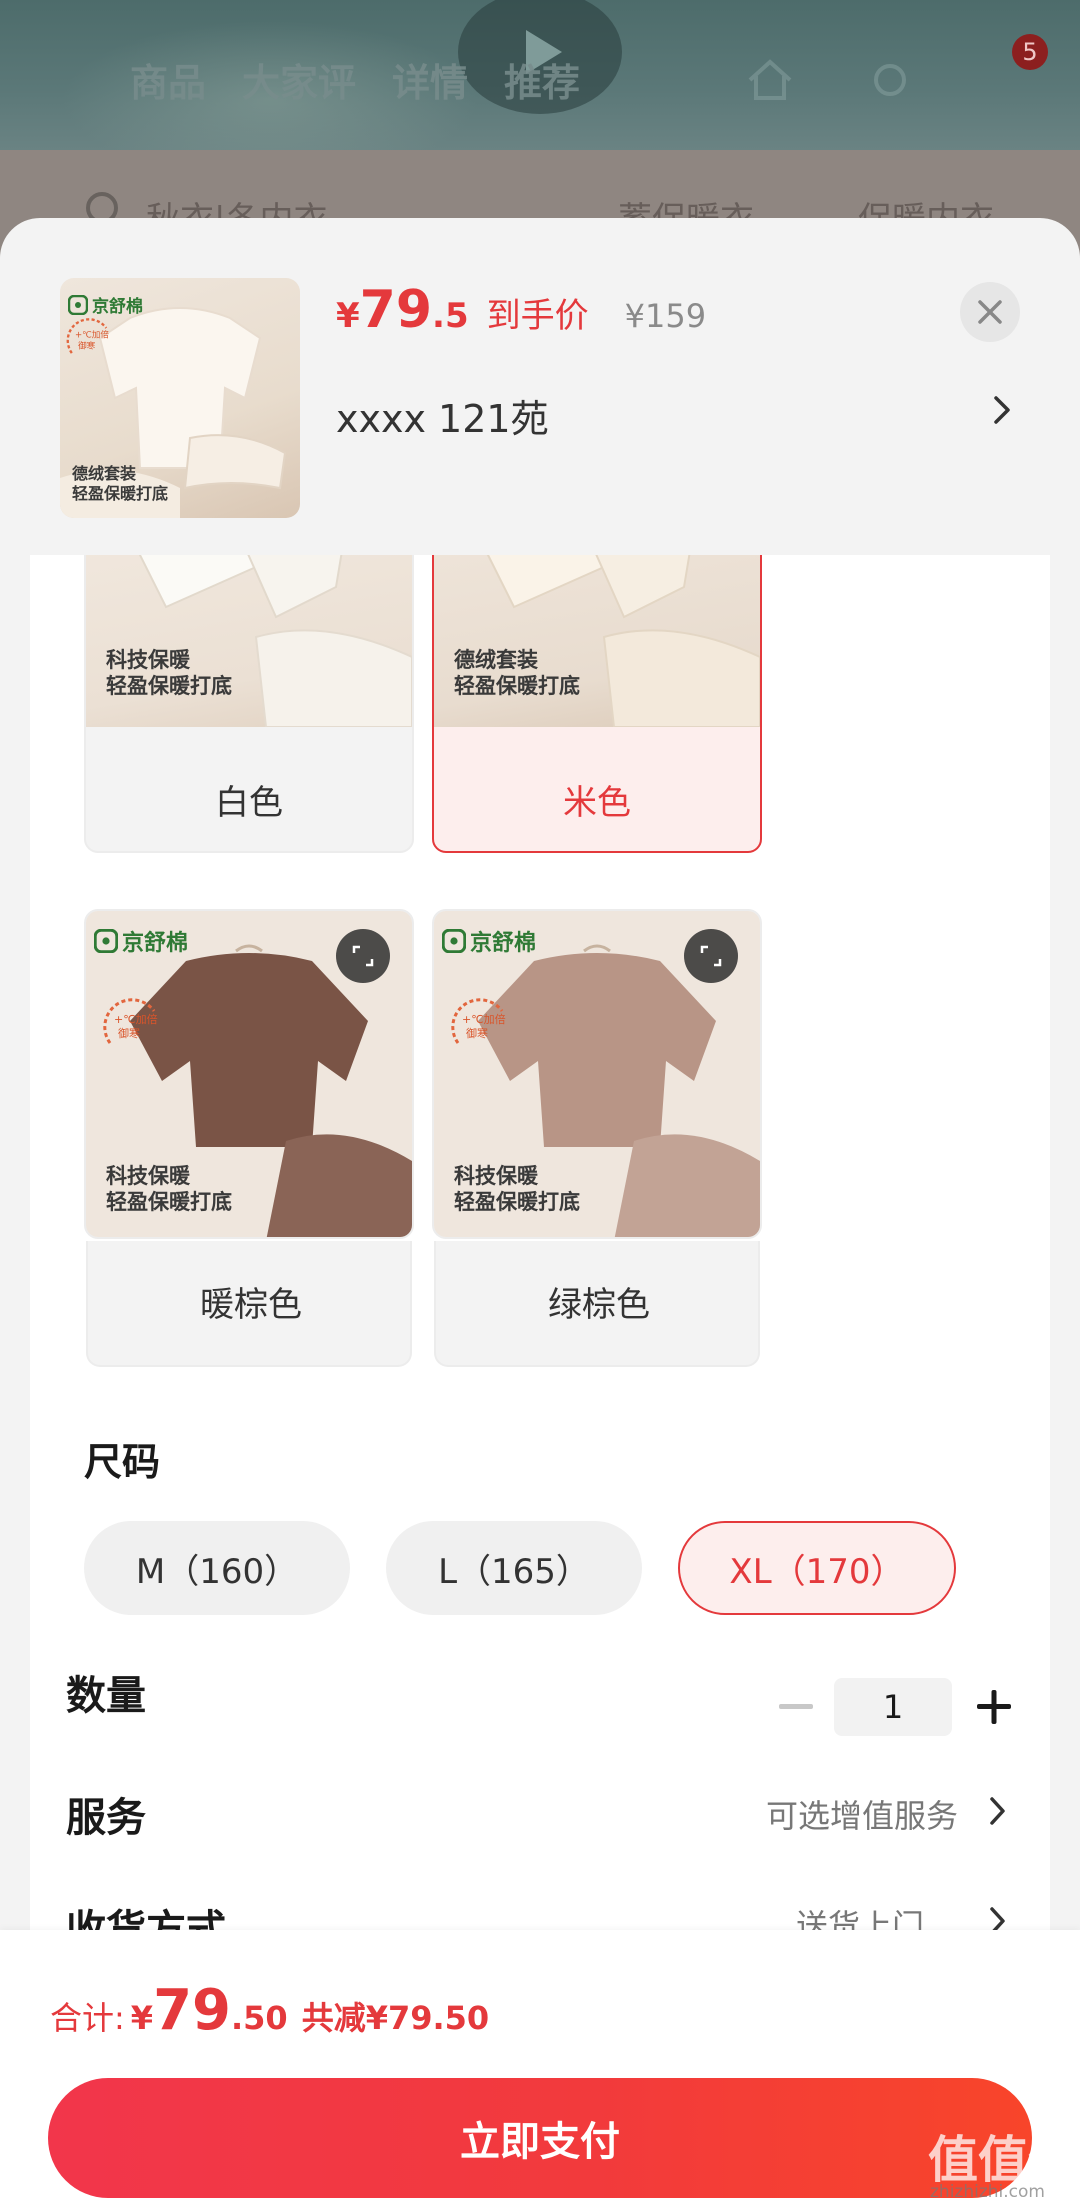  I want to click on tab-recommend: 推荐, so click(542, 79).